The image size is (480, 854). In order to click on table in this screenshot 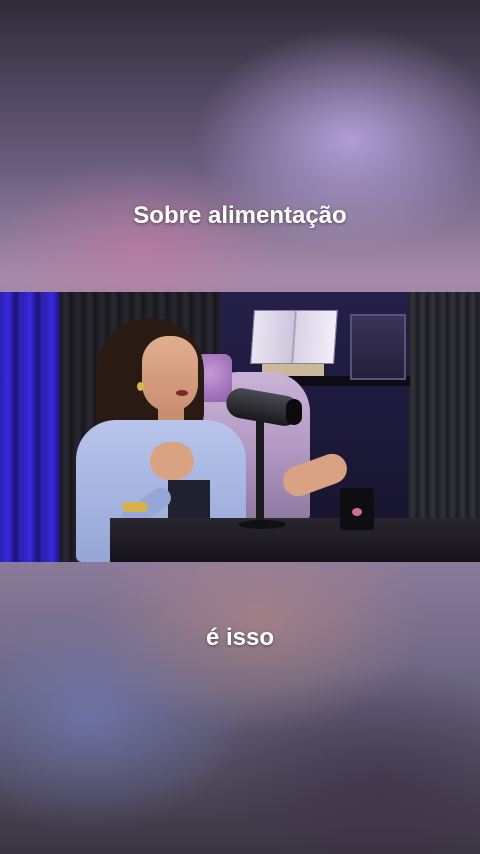, I will do `click(295, 540)`.